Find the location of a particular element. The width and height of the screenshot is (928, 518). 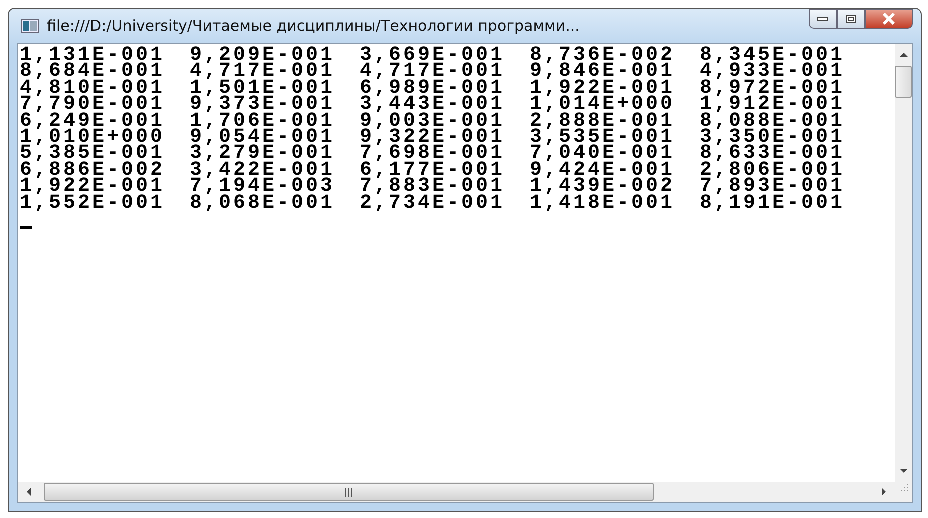

console-value: 2,734E-001 is located at coordinates (433, 204).